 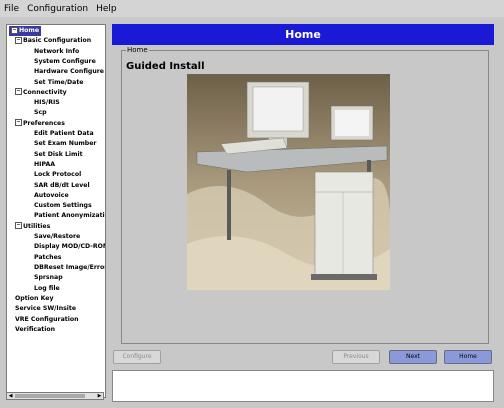 I want to click on tree-item-label: Scp, so click(x=40, y=113).